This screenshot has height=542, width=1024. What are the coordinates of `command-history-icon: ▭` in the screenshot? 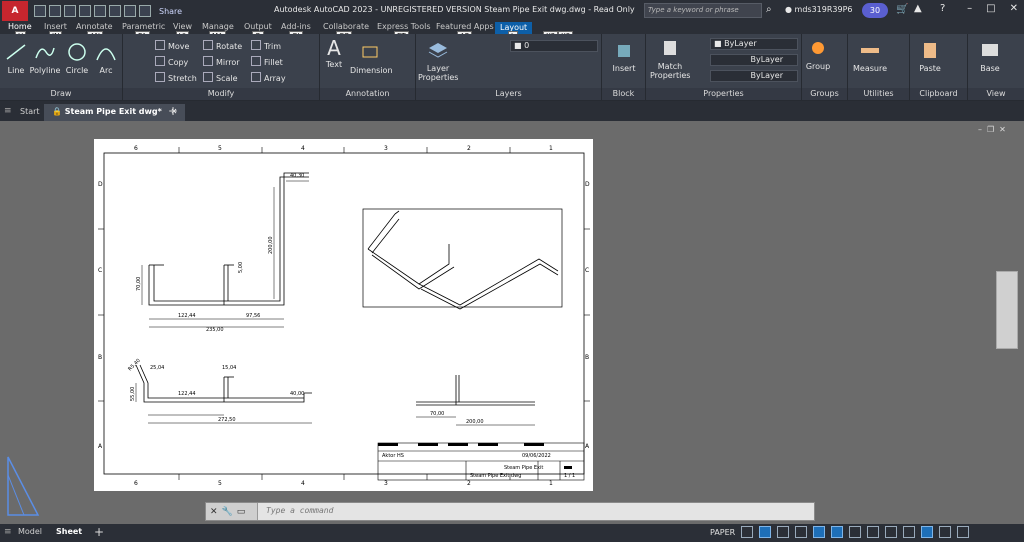 It's located at (241, 512).